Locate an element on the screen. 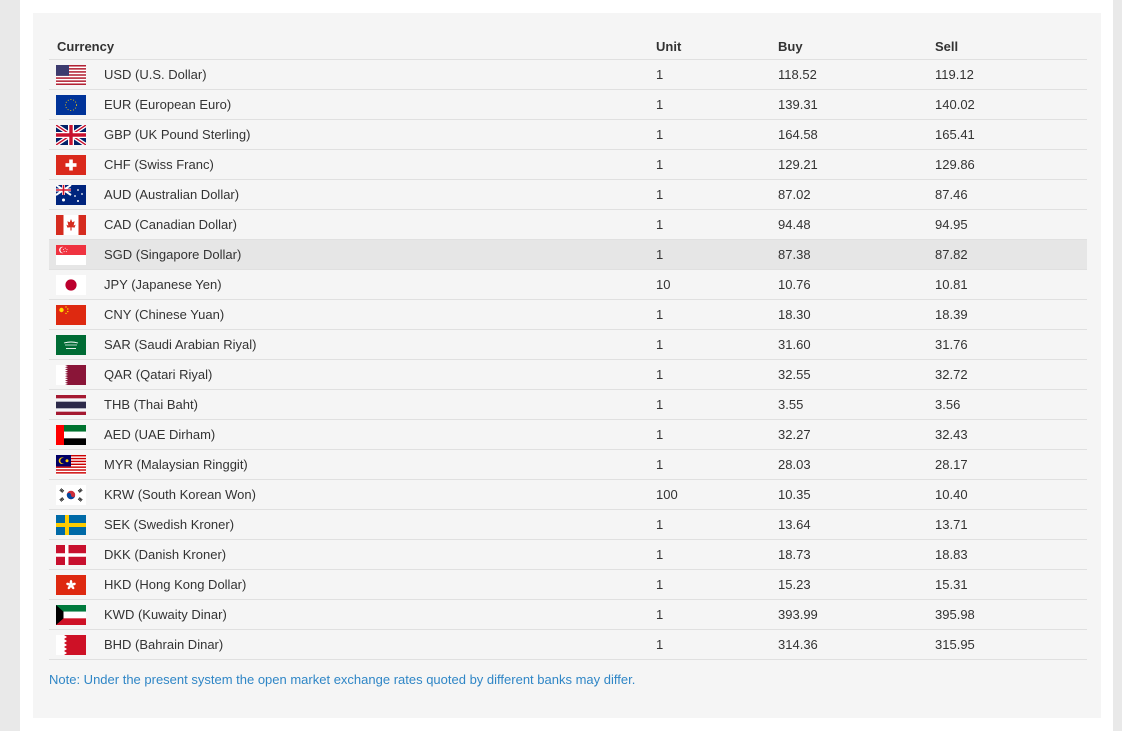  currency-name: JPY (Japanese Yen) is located at coordinates (380, 284).